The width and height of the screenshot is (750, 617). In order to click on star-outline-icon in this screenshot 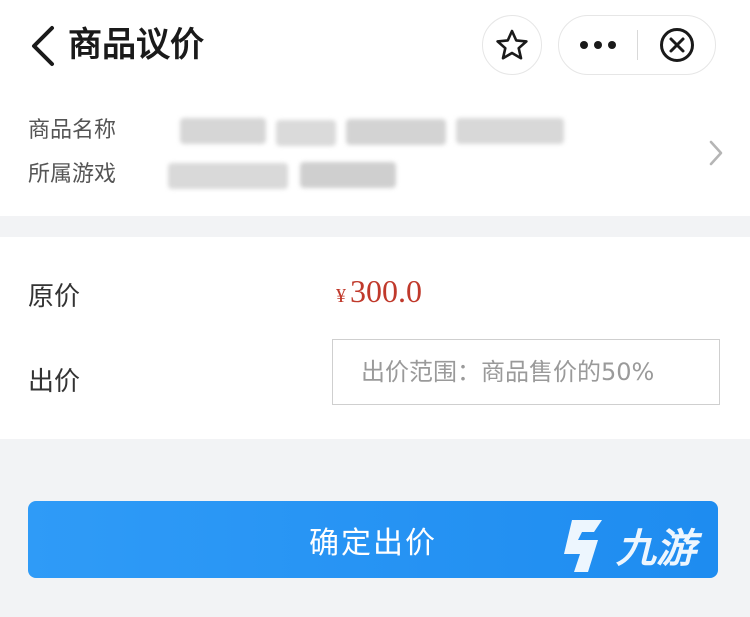, I will do `click(512, 44)`.